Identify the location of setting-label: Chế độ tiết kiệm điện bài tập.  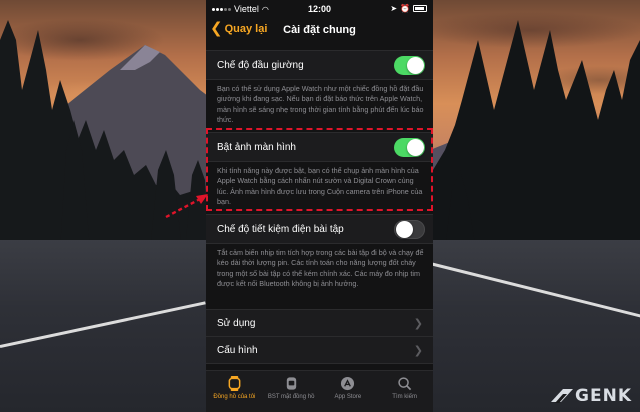
(280, 229).